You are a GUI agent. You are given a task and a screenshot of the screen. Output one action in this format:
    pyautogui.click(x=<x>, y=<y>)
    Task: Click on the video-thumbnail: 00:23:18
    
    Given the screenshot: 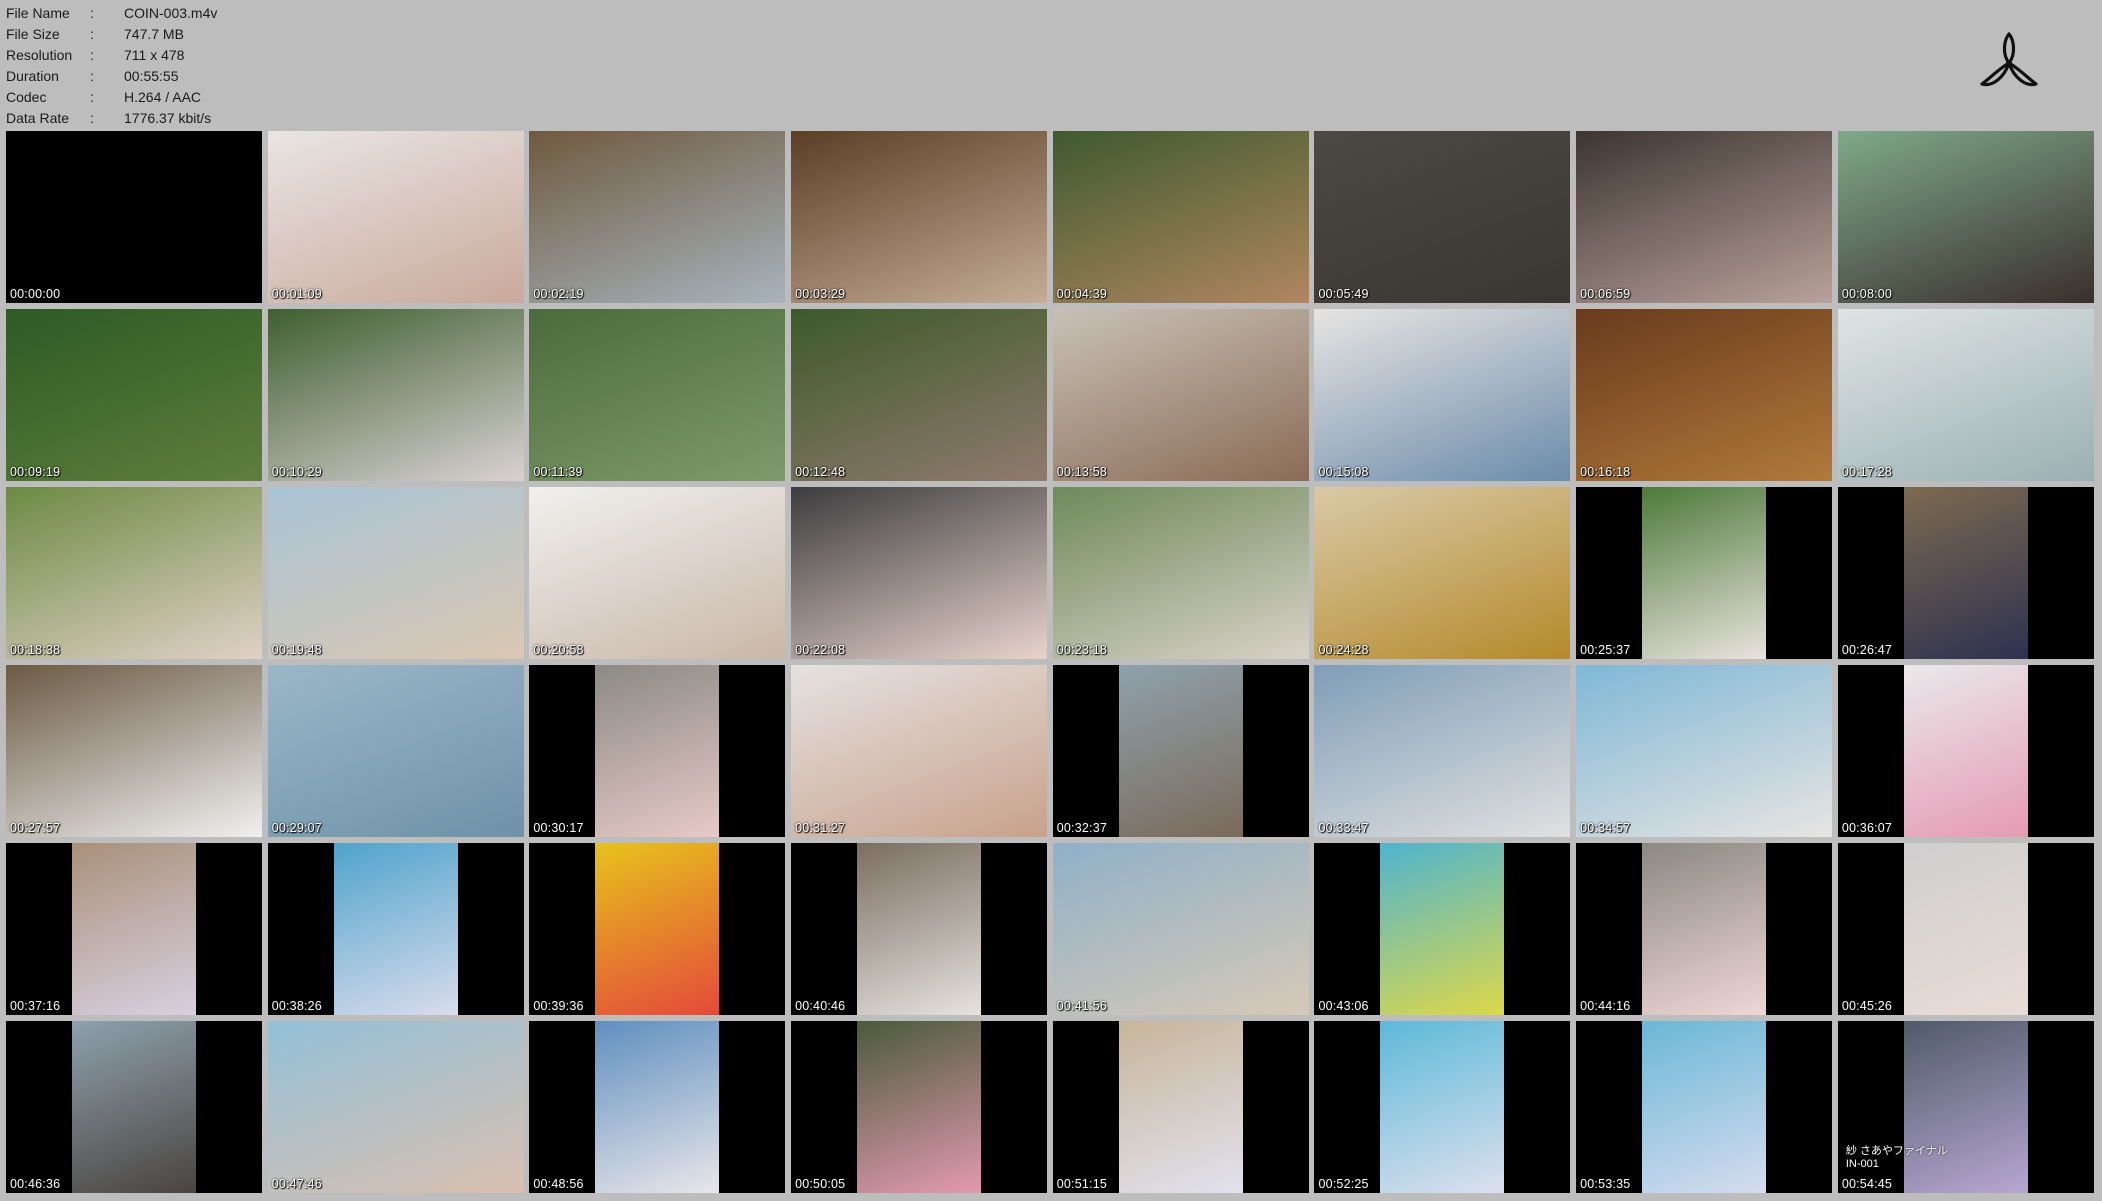 What is the action you would take?
    pyautogui.click(x=1180, y=573)
    